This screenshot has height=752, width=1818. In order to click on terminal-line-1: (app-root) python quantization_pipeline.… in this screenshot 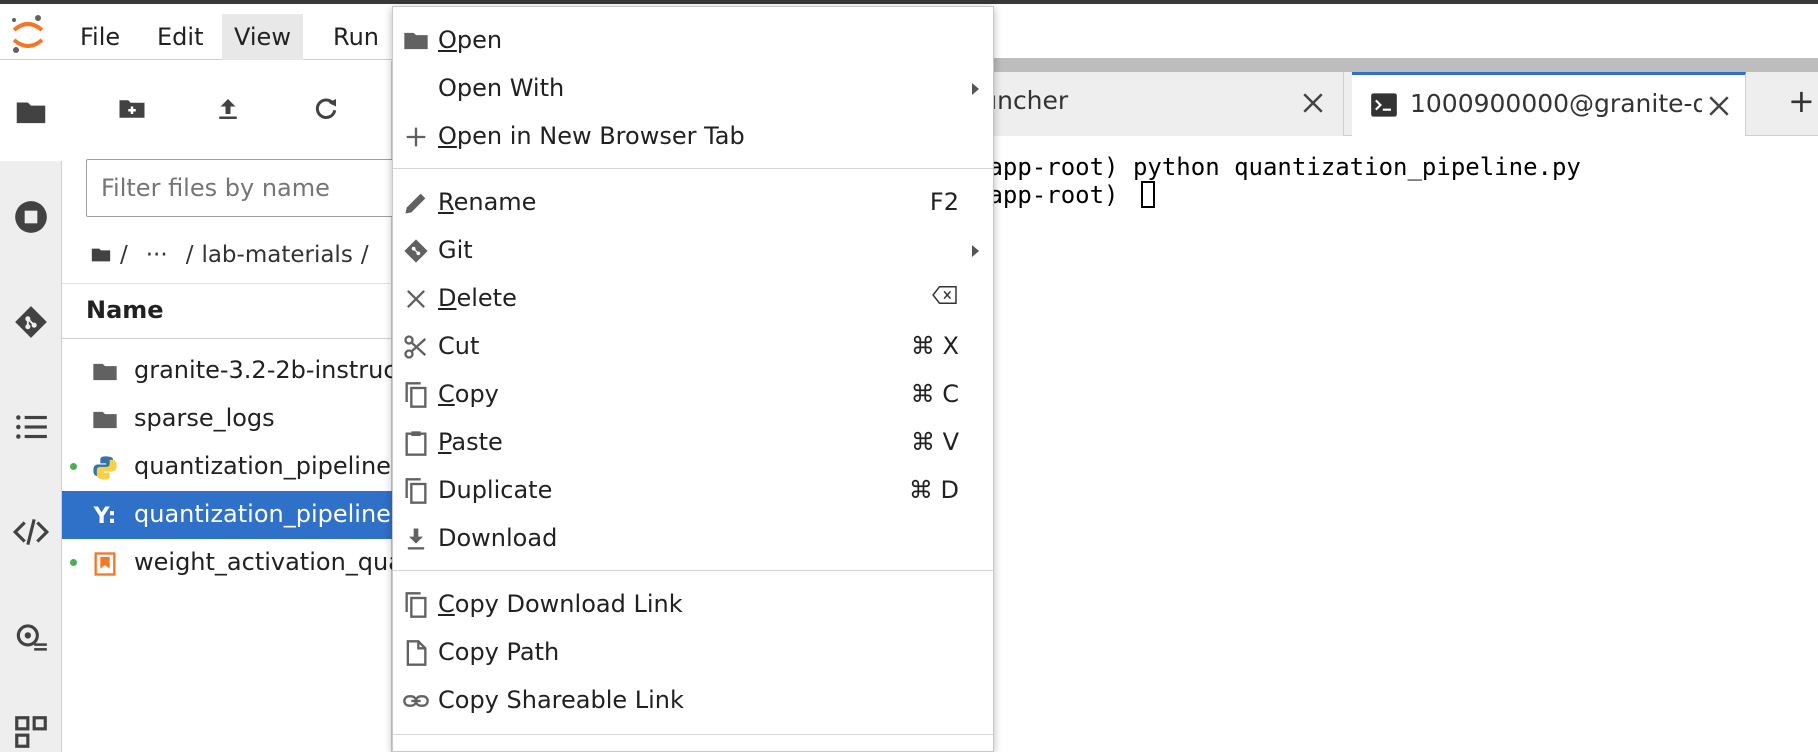, I will do `click(1277, 167)`.